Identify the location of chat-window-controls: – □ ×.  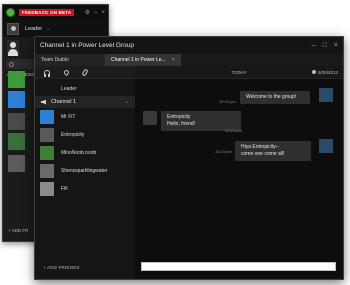
(325, 45).